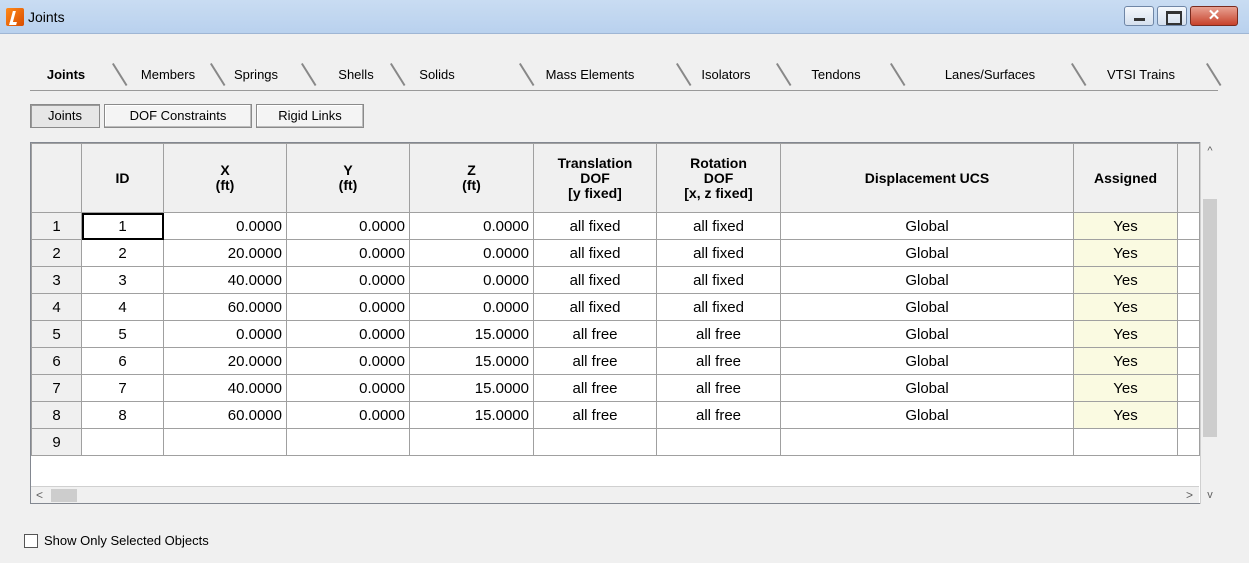 This screenshot has height=563, width=1249. Describe the element at coordinates (310, 116) in the screenshot. I see `subtab-rigid-links: Rigid Links` at that location.